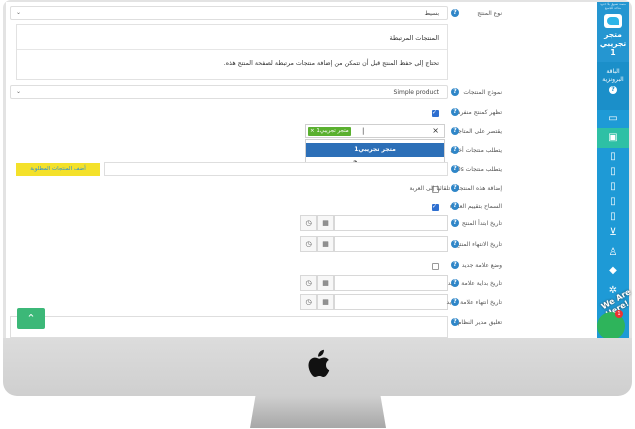 The height and width of the screenshot is (429, 635). I want to click on sidebar-package: الباقة البرونزية ?, so click(613, 86).